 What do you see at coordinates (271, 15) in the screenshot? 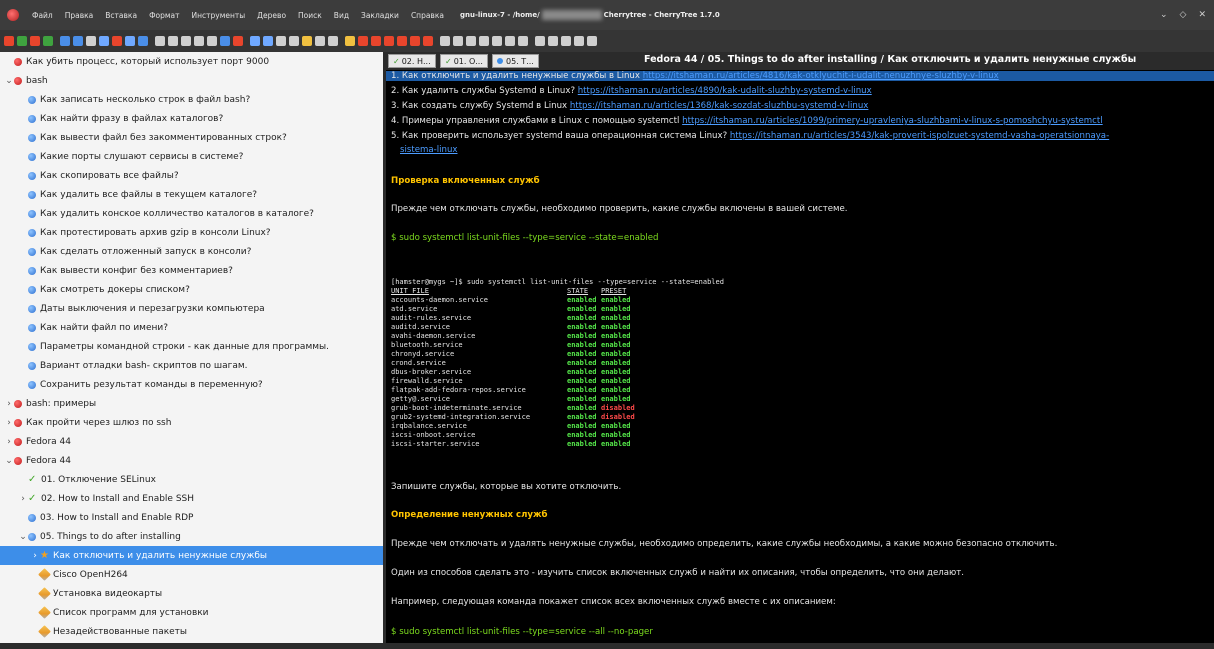
I see `menu-item: Дерево` at bounding box center [271, 15].